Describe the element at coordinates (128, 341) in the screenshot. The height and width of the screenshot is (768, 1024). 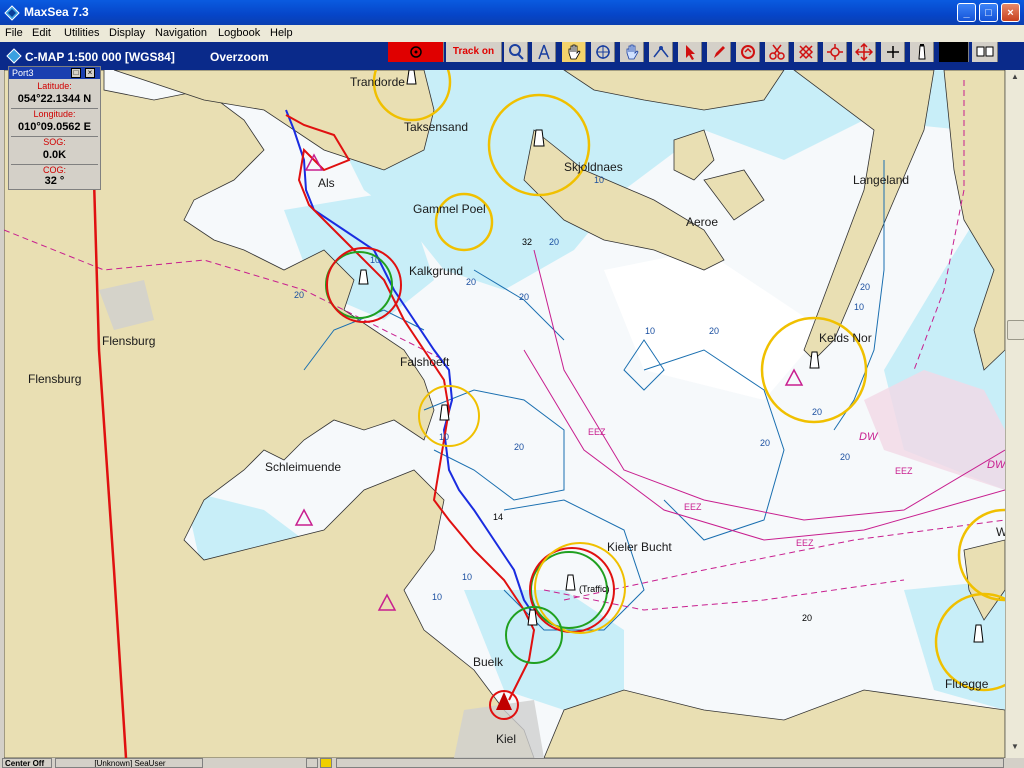
I see `place-flensburg-town: Flensburg` at that location.